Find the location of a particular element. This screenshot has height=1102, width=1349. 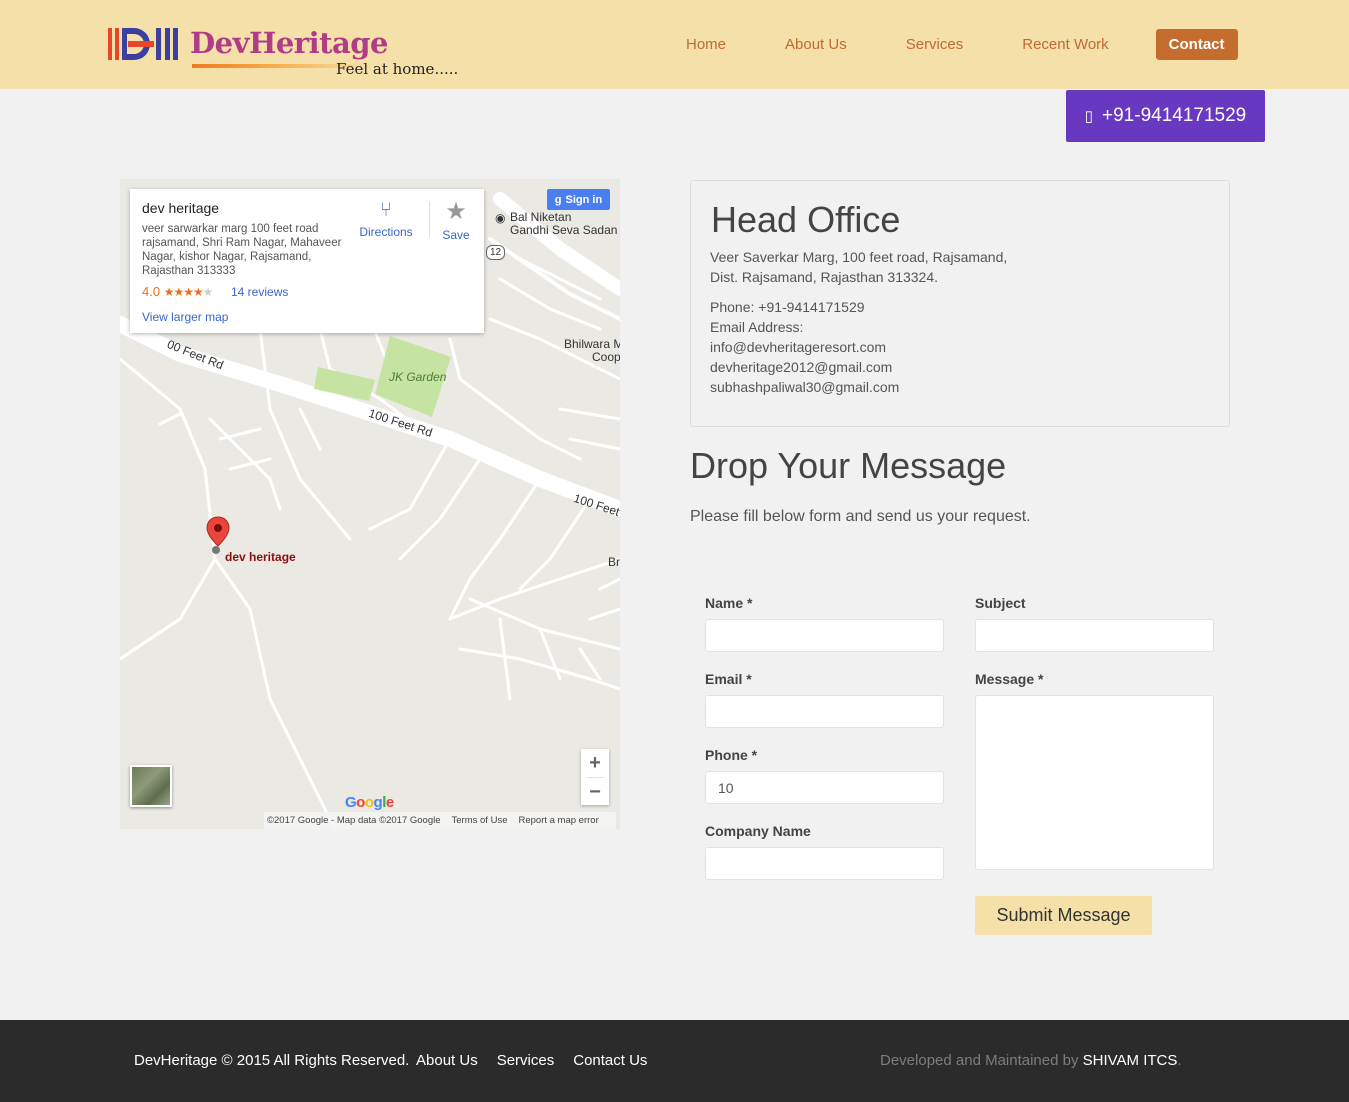

name-label: Name * is located at coordinates (729, 603).